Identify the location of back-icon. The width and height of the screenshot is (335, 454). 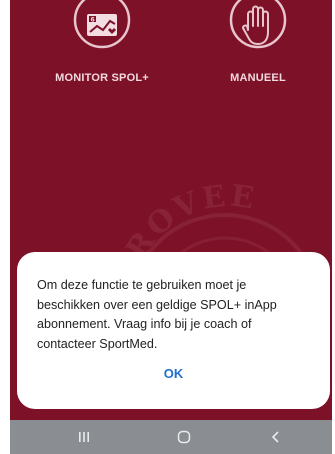
(275, 437).